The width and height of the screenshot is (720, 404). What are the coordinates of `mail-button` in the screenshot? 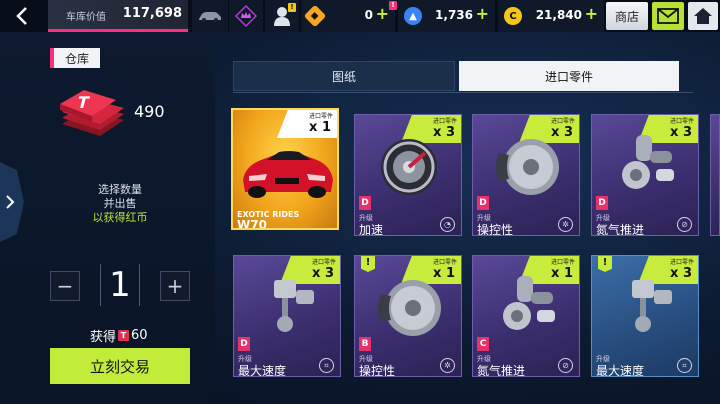 It's located at (668, 16).